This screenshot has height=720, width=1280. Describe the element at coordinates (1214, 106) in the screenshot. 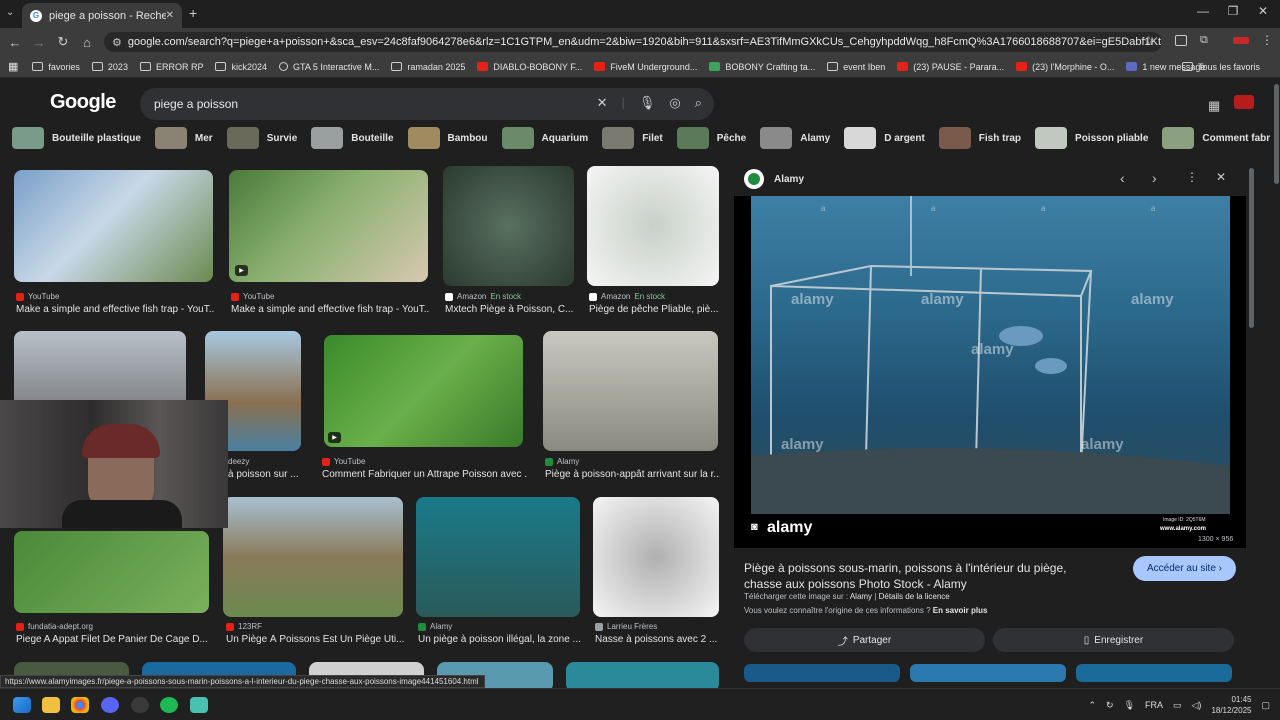

I see `google-apps-icon: ▦` at that location.